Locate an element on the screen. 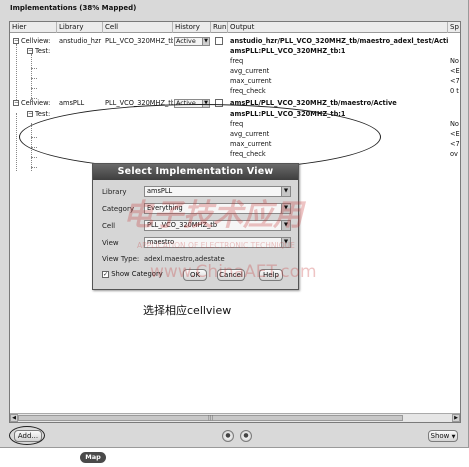 Image resolution: width=469 pixels, height=467 pixels. view-label: View is located at coordinates (110, 243).